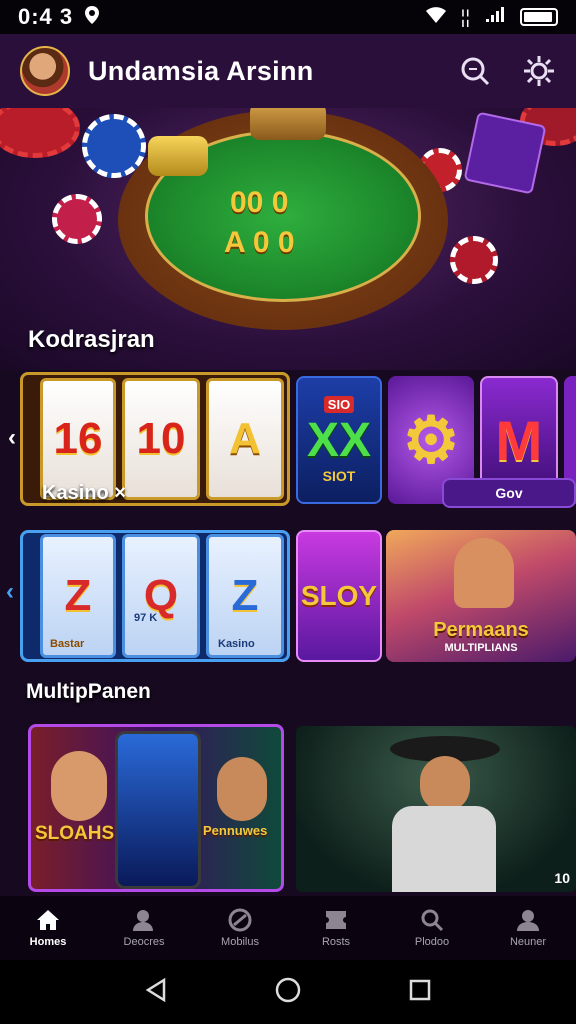  I want to click on status-bar: 0:4 3 ¦¦, so click(288, 17).